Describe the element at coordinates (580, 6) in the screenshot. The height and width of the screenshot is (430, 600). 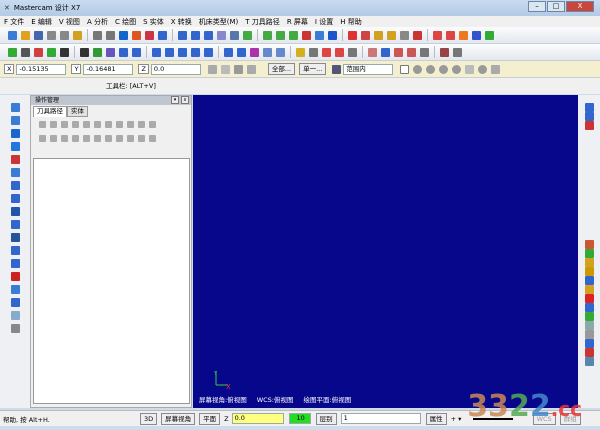
I see `close-button: X` at that location.